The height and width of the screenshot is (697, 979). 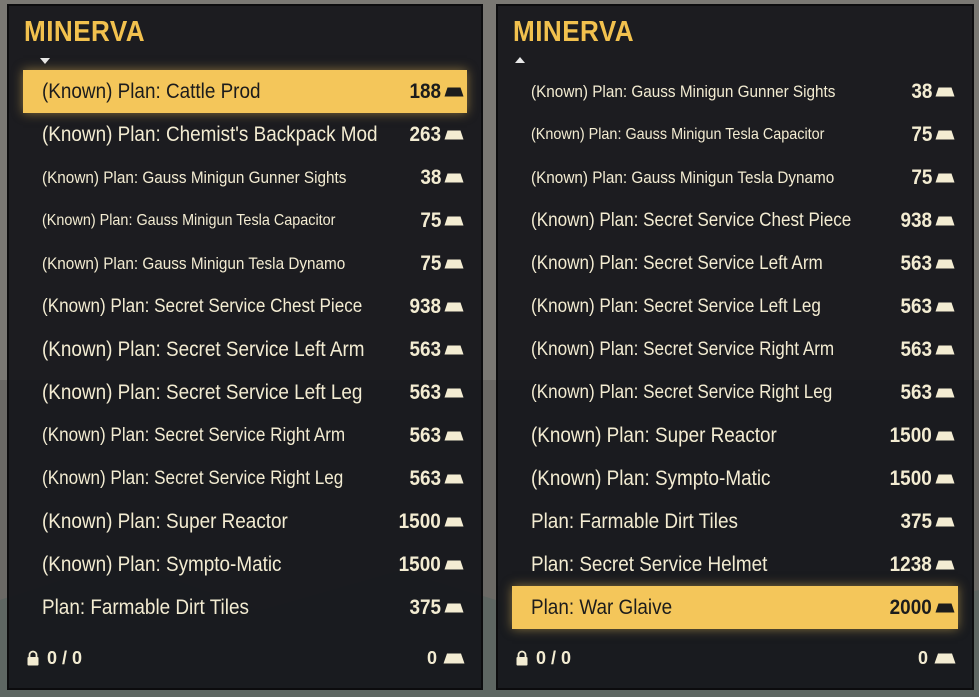 I want to click on weight-counter: 0 / 0, so click(x=554, y=658).